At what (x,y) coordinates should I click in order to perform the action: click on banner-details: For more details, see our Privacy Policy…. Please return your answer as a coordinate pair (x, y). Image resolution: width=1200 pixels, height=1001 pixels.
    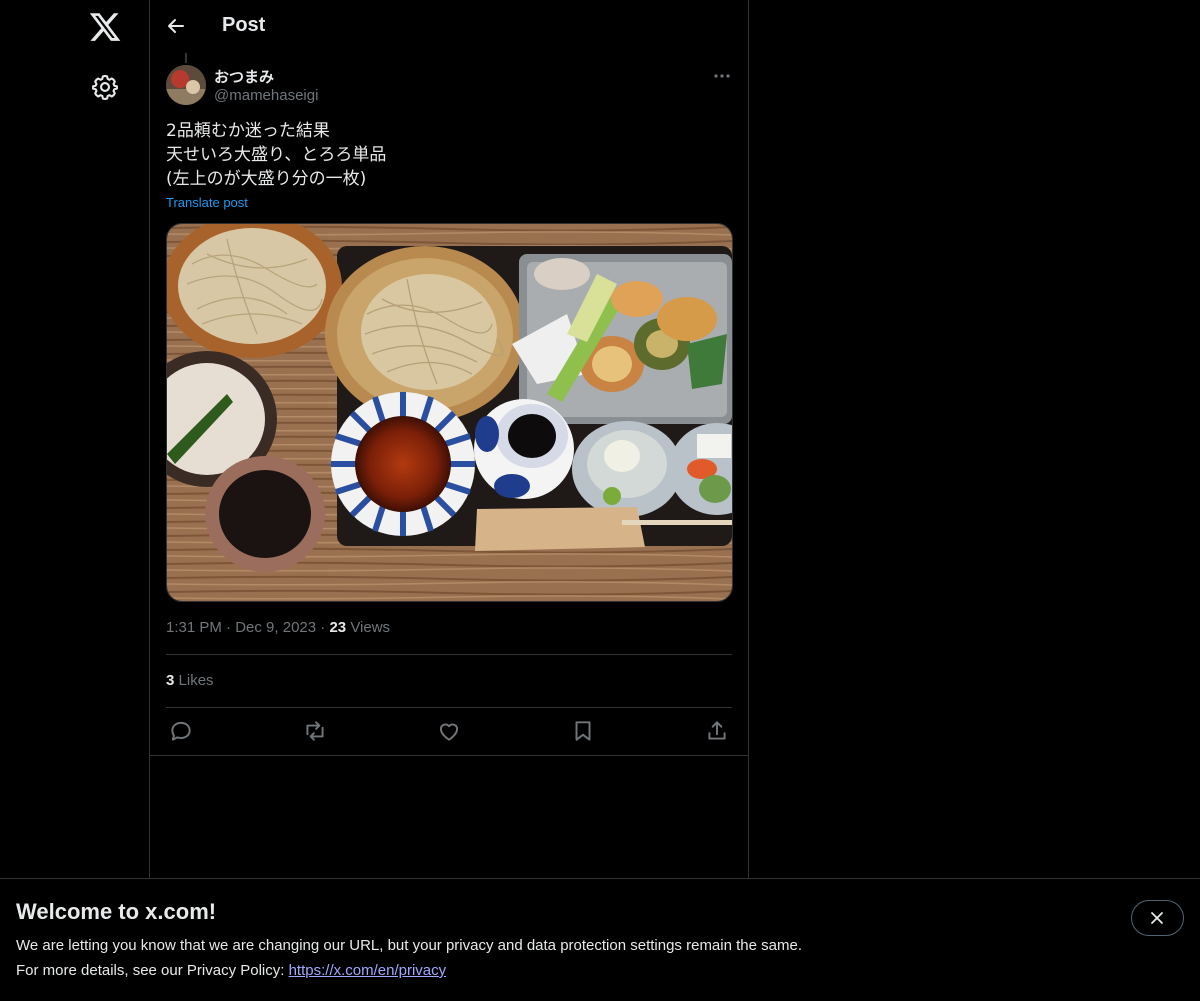
    Looking at the image, I should click on (231, 970).